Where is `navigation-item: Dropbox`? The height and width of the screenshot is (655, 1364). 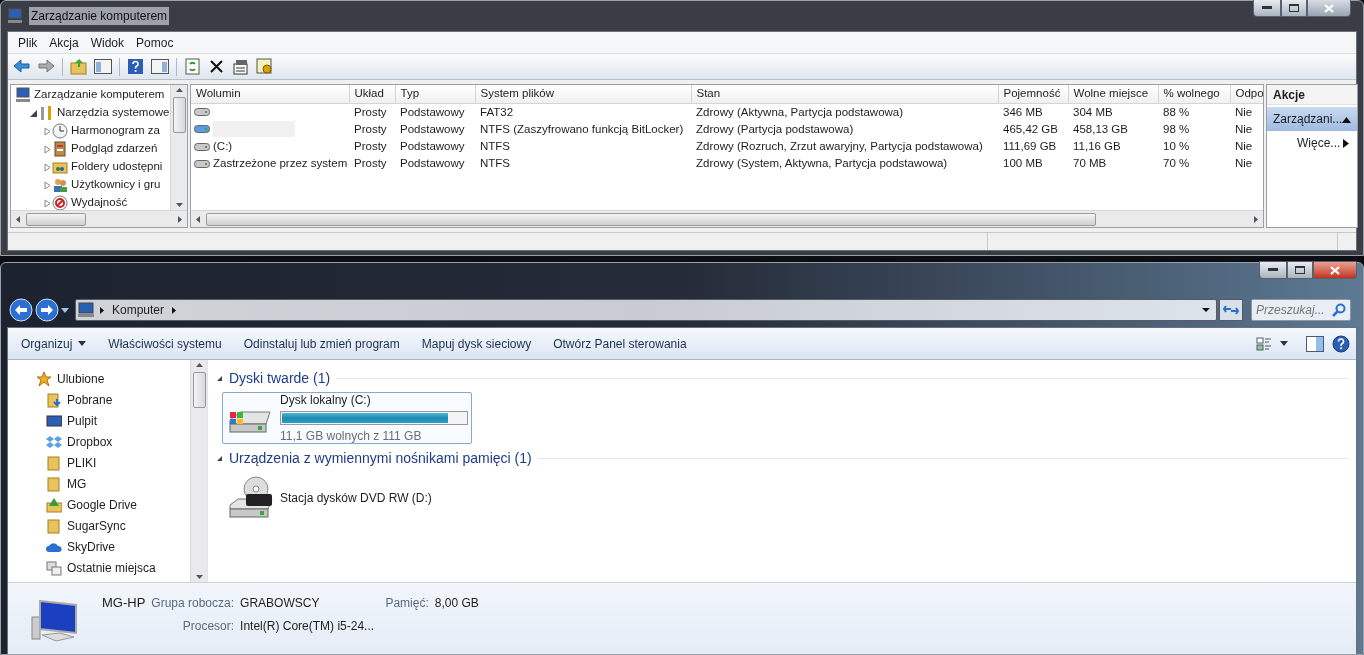 navigation-item: Dropbox is located at coordinates (90, 441).